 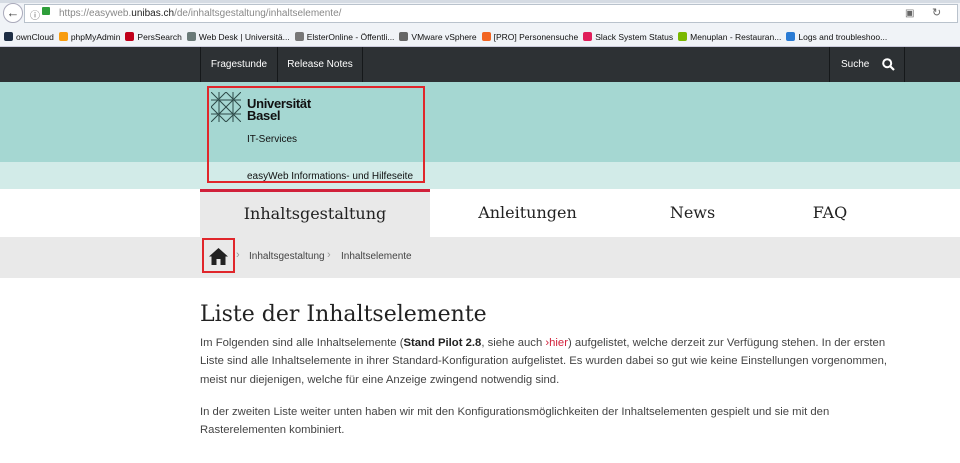 What do you see at coordinates (95, 36) in the screenshot?
I see `bookmark-label: phpMyAdmin` at bounding box center [95, 36].